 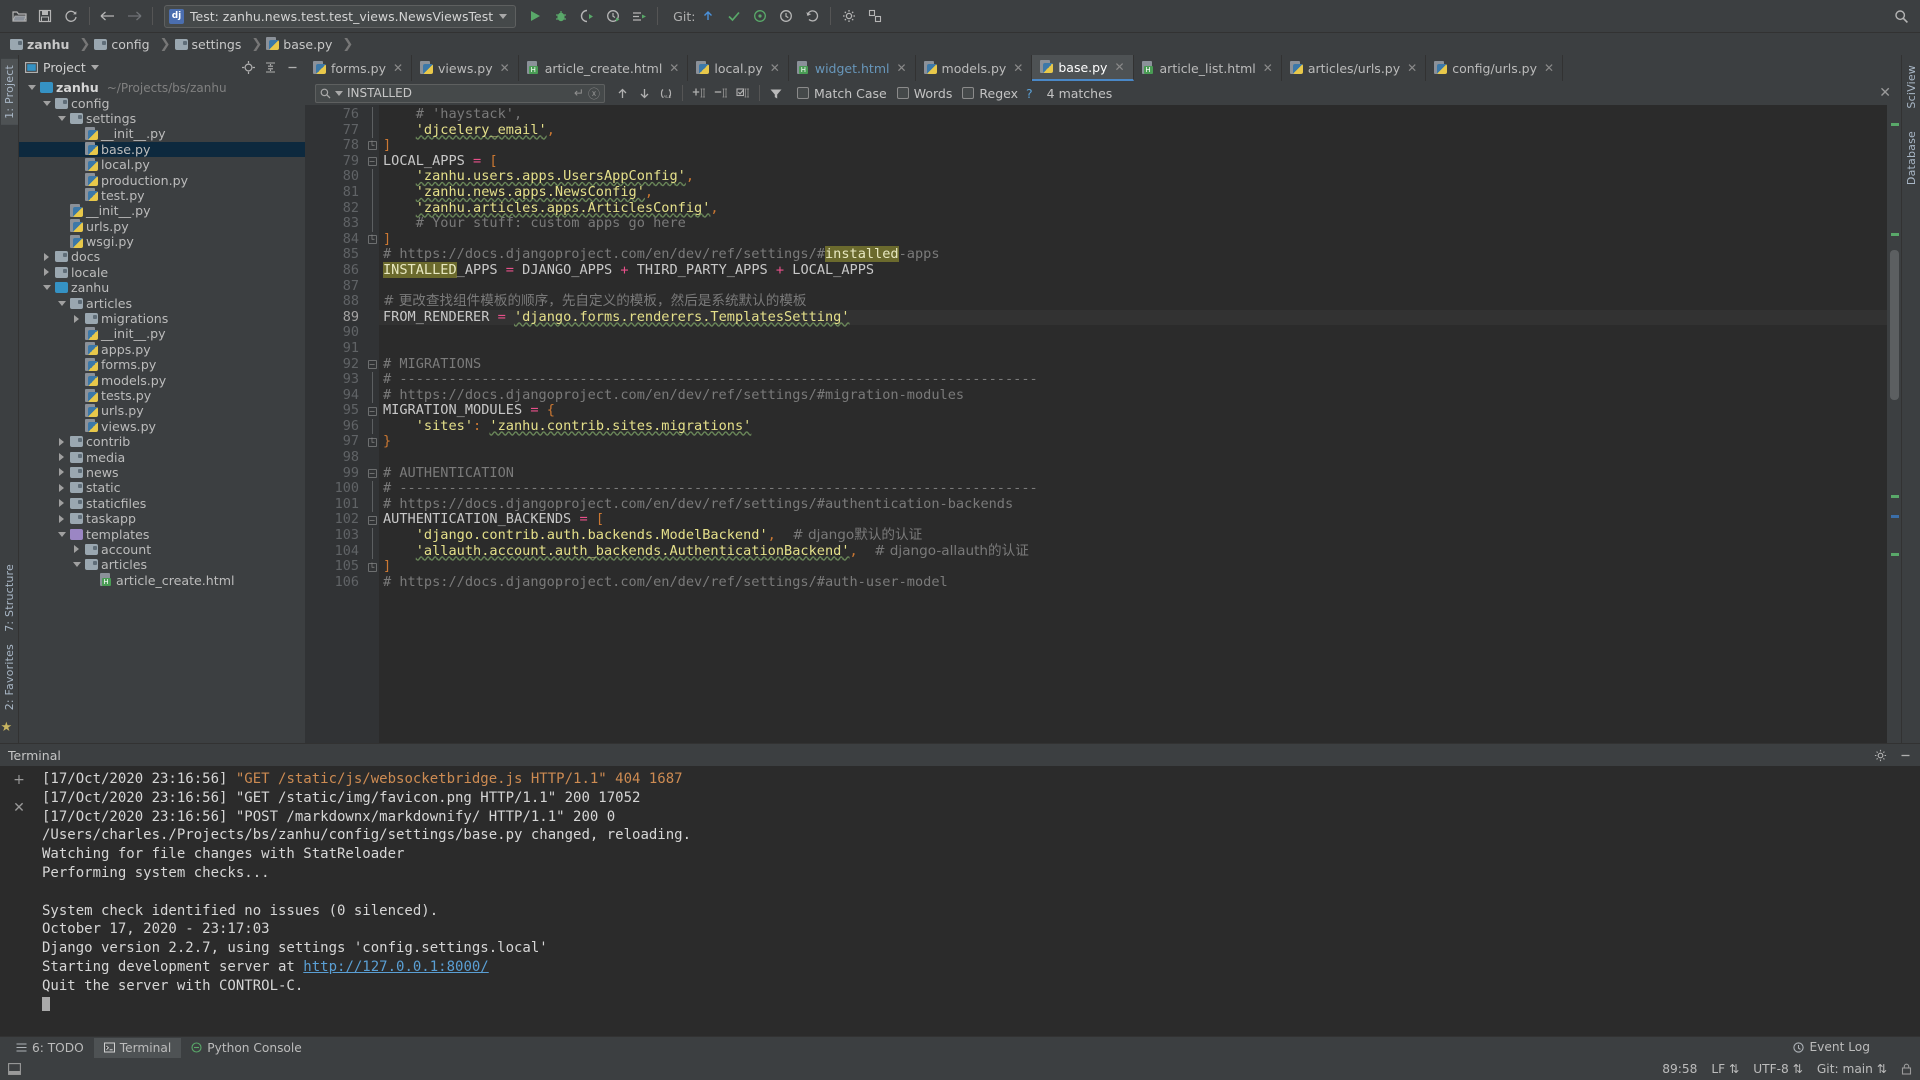 I want to click on tree-node-zanhu: zanhu, so click(x=162, y=287).